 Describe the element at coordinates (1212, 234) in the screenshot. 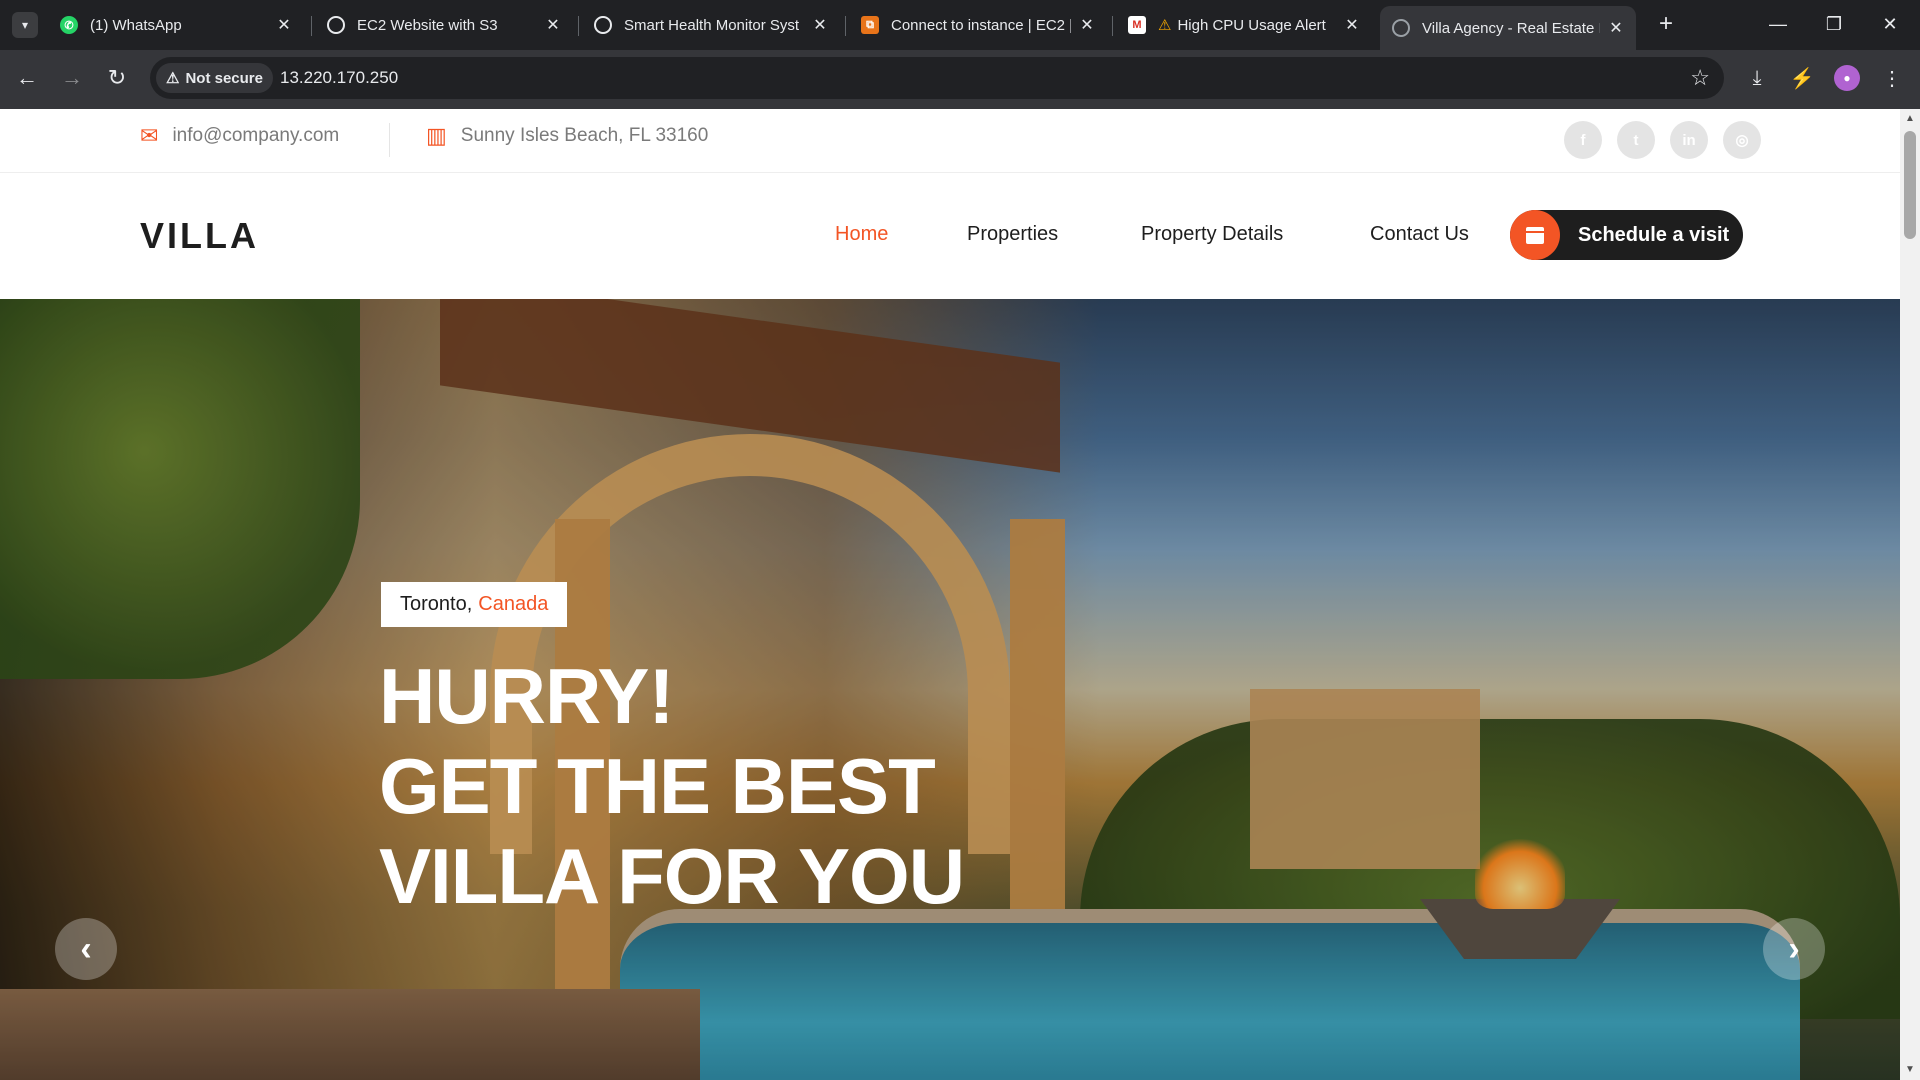

I see `nav-property-details: Property Details` at that location.